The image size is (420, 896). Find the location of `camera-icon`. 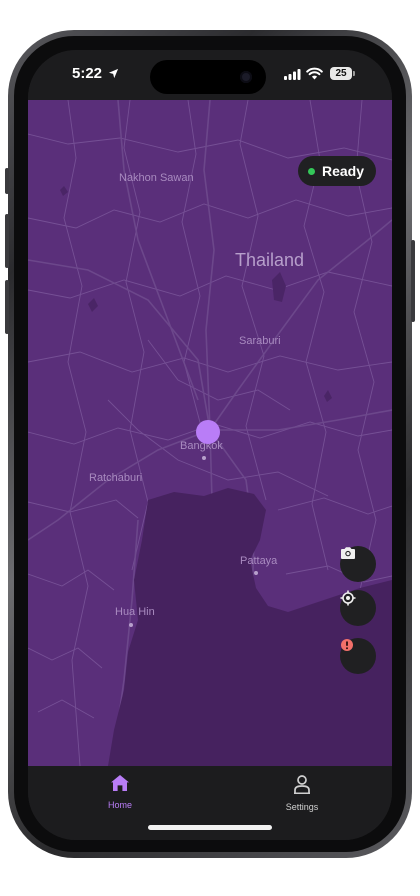

camera-icon is located at coordinates (348, 553).